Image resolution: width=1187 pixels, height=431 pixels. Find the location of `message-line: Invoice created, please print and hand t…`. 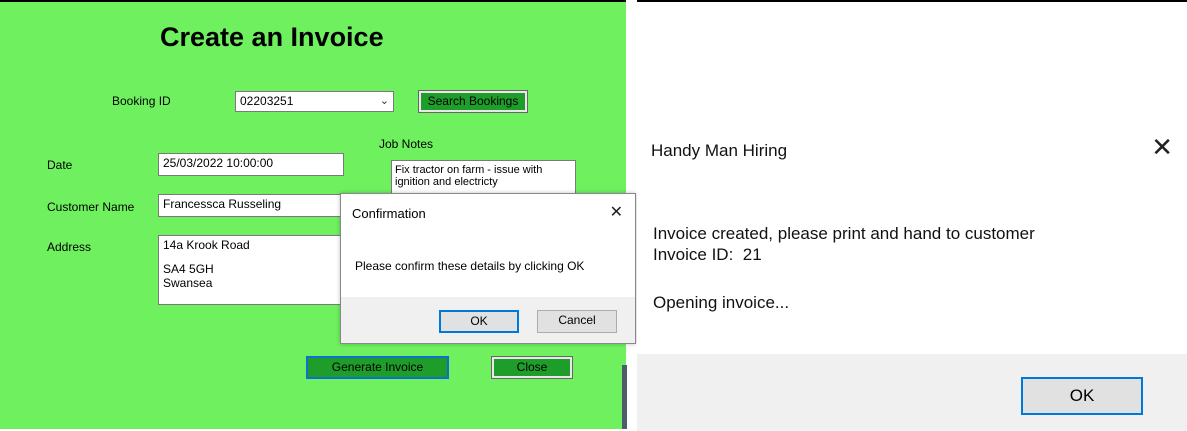

message-line: Invoice created, please print and hand t… is located at coordinates (844, 233).